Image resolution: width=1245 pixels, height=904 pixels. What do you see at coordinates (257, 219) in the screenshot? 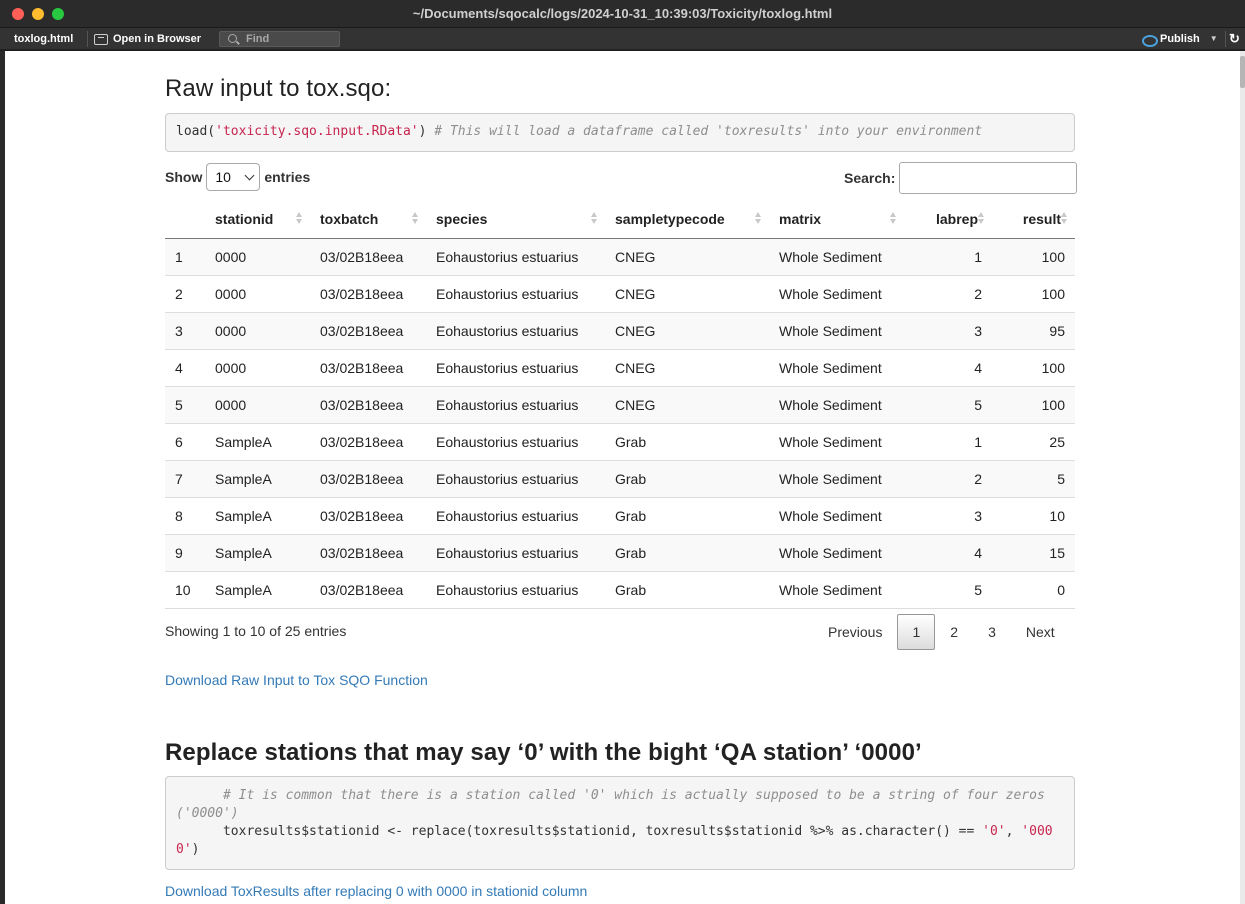
I see `column-header-stationid: stationid` at bounding box center [257, 219].